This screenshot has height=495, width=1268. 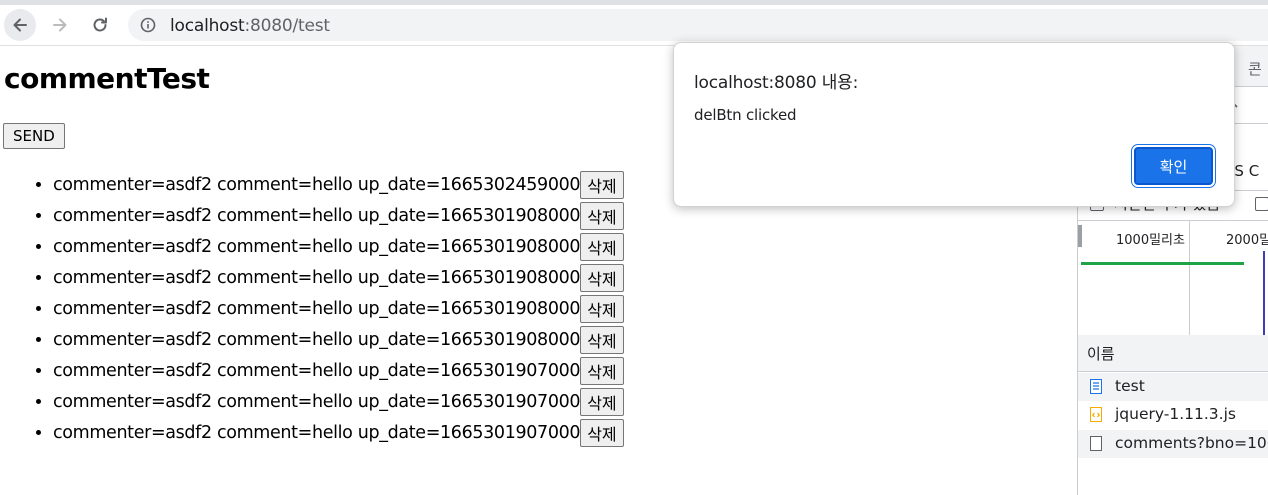 What do you see at coordinates (1175, 414) in the screenshot?
I see `request-name: jquery-1.11.3.js` at bounding box center [1175, 414].